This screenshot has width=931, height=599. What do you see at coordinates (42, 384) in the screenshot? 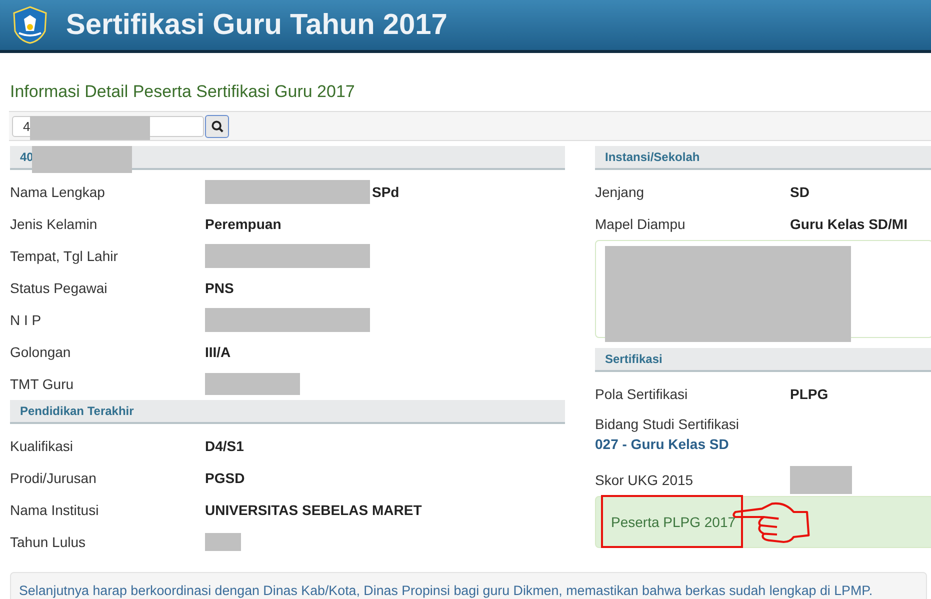
I see `field-label: TMT Guru` at bounding box center [42, 384].